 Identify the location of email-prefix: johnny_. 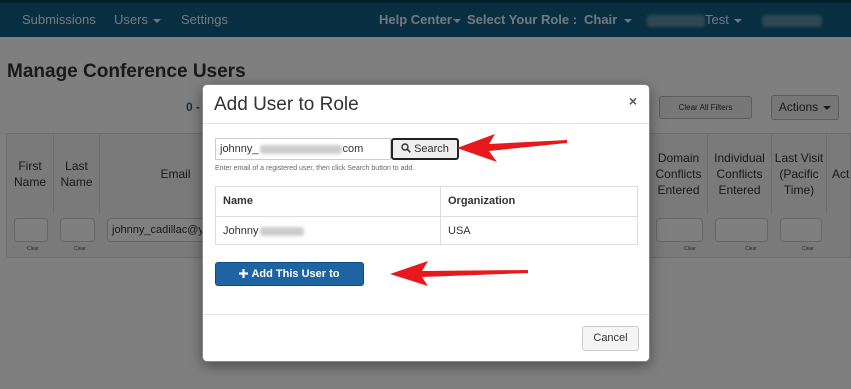
(239, 149).